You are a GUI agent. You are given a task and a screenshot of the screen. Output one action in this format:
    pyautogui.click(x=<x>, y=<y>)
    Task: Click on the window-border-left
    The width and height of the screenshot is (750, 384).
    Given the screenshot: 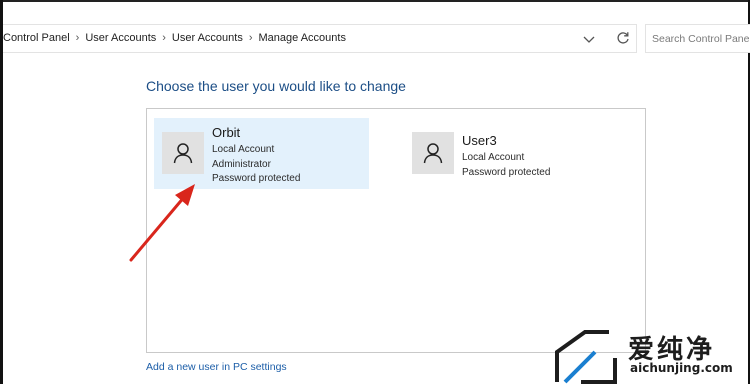 What is the action you would take?
    pyautogui.click(x=1, y=192)
    